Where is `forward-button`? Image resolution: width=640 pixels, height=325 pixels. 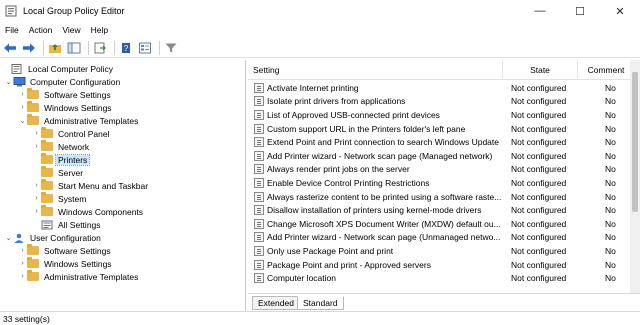 forward-button is located at coordinates (29, 48).